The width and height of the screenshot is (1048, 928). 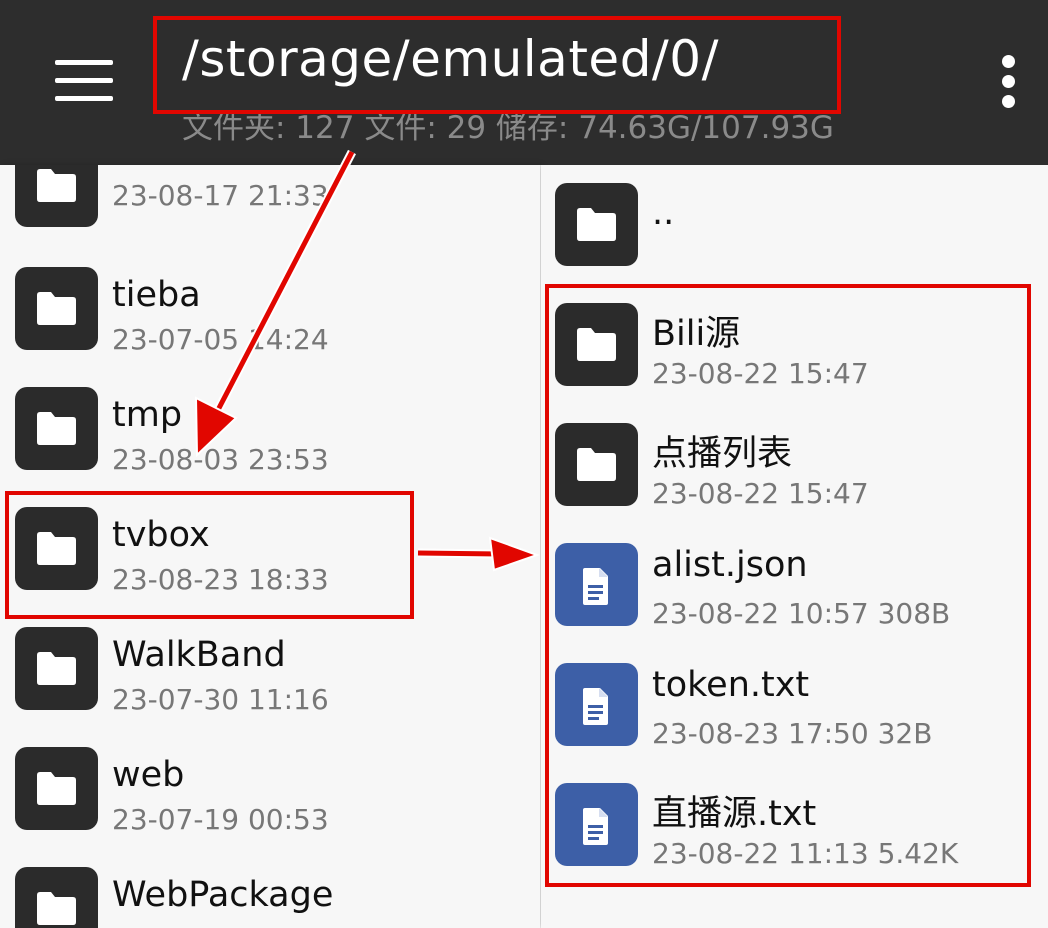 I want to click on list-item-walkband: WalkBand 23-07-30 11:16, so click(x=270, y=676).